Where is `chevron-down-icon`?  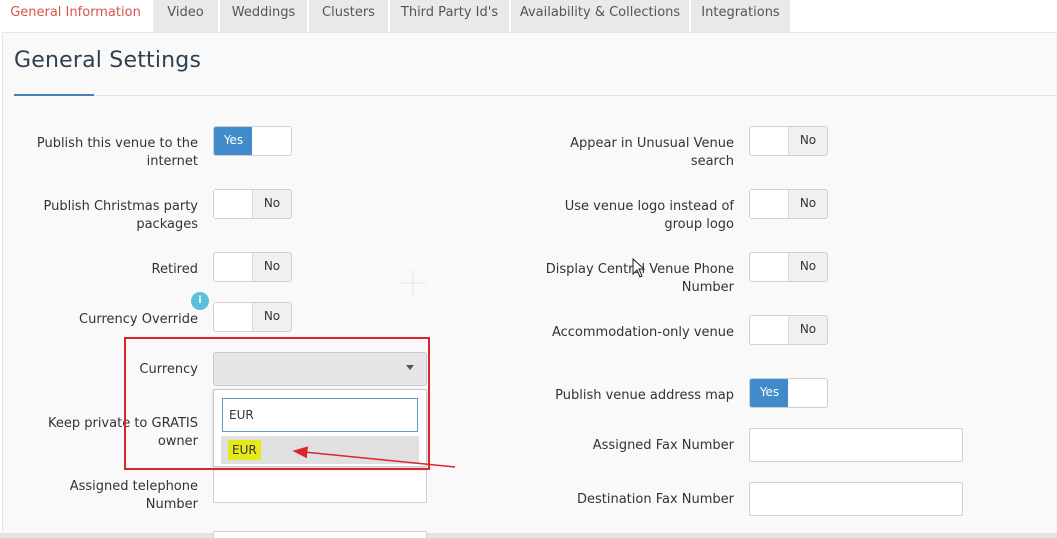 chevron-down-icon is located at coordinates (410, 367).